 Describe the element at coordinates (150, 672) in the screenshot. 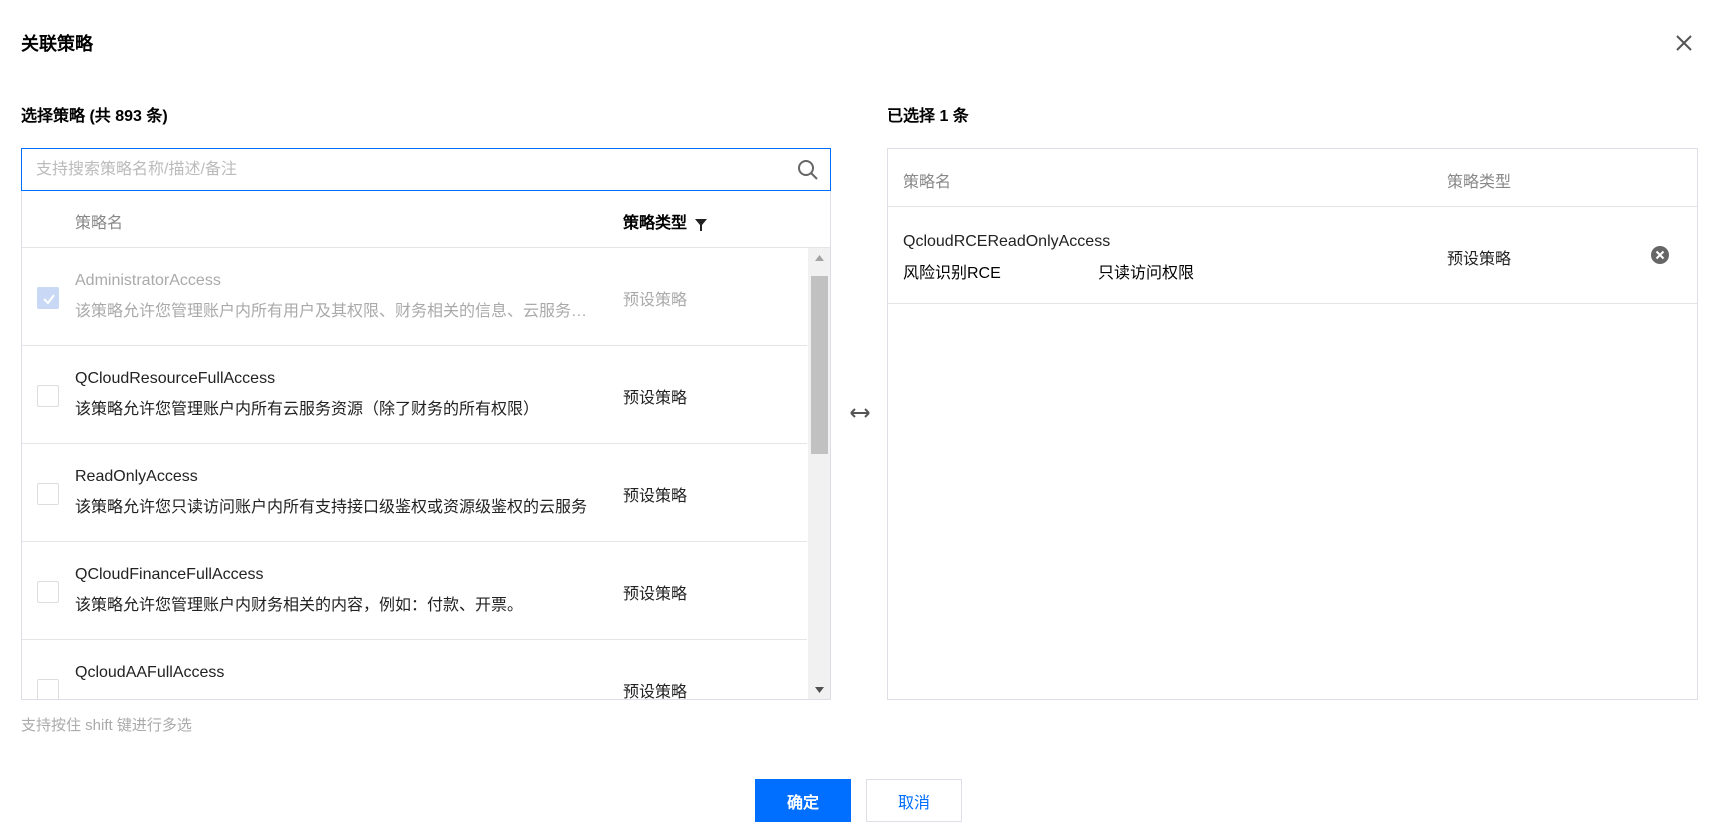

I see `policy-name: QcloudAAFullAccess` at that location.